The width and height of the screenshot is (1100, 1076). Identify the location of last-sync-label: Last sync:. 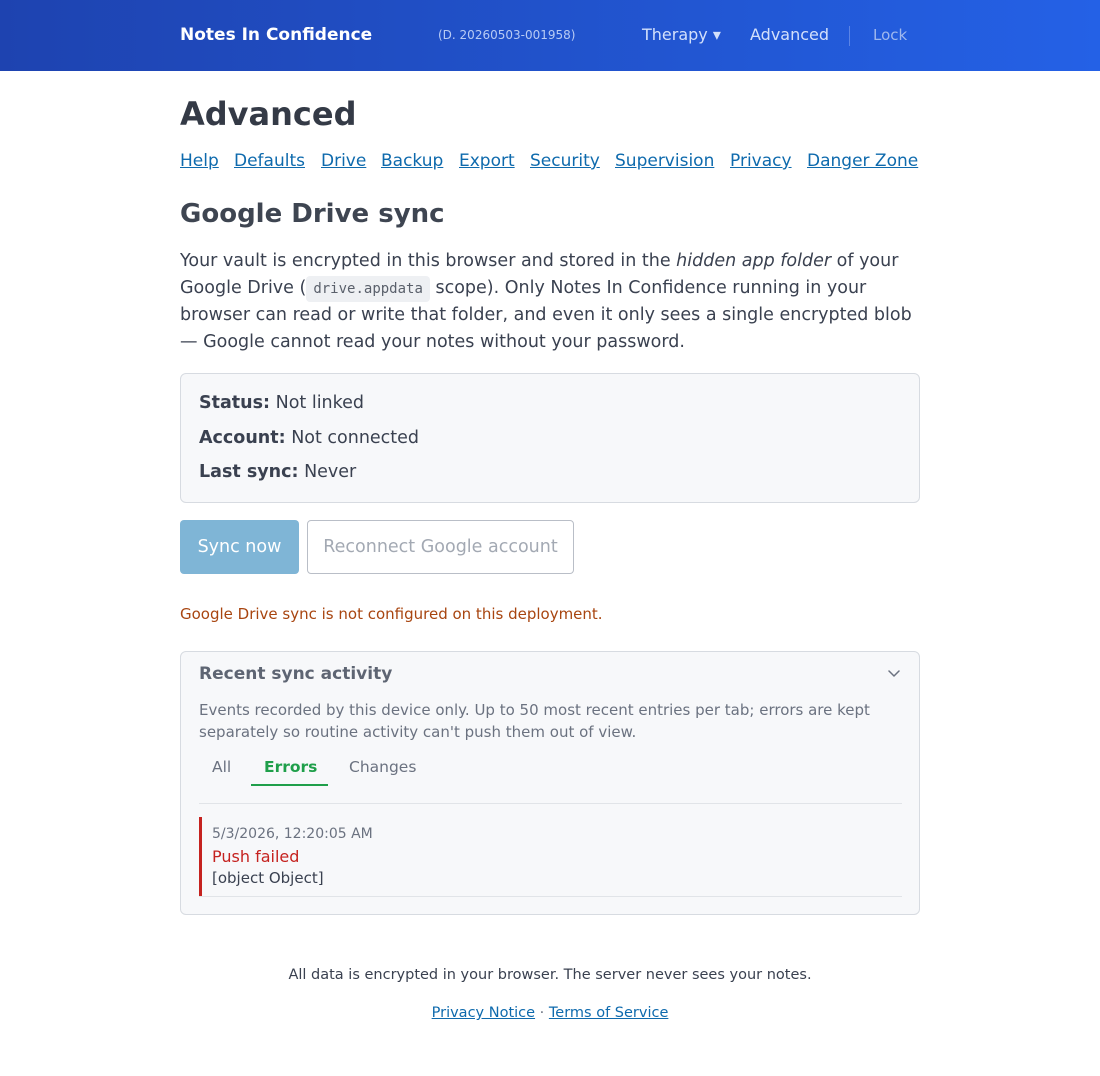
(249, 472).